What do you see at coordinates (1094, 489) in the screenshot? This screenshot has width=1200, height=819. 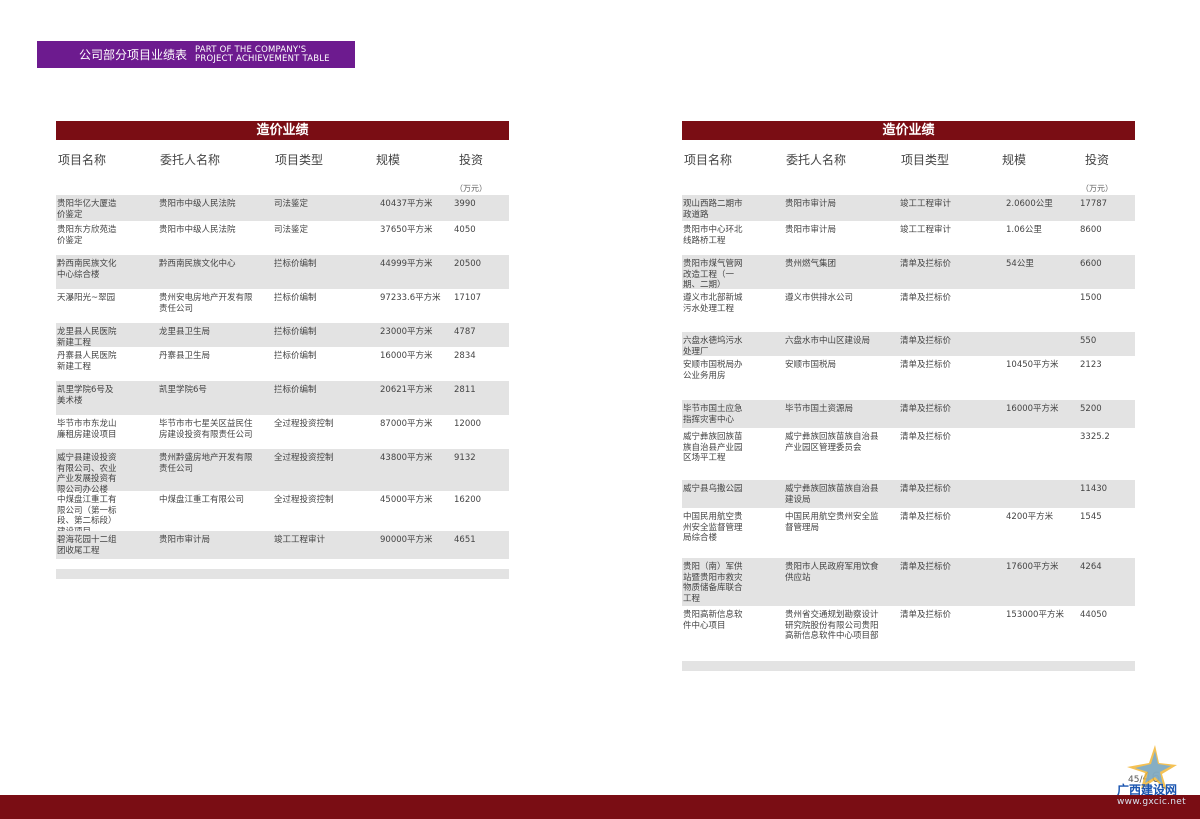 I see `investment-cell: 11430` at bounding box center [1094, 489].